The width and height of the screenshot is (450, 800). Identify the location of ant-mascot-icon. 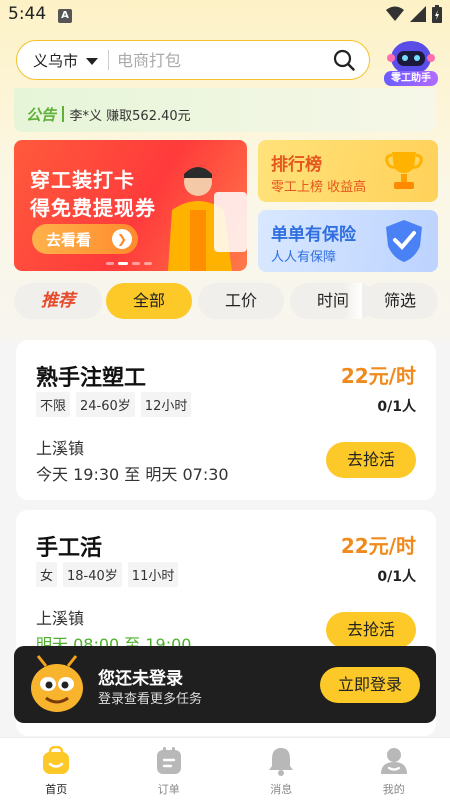
(57, 683).